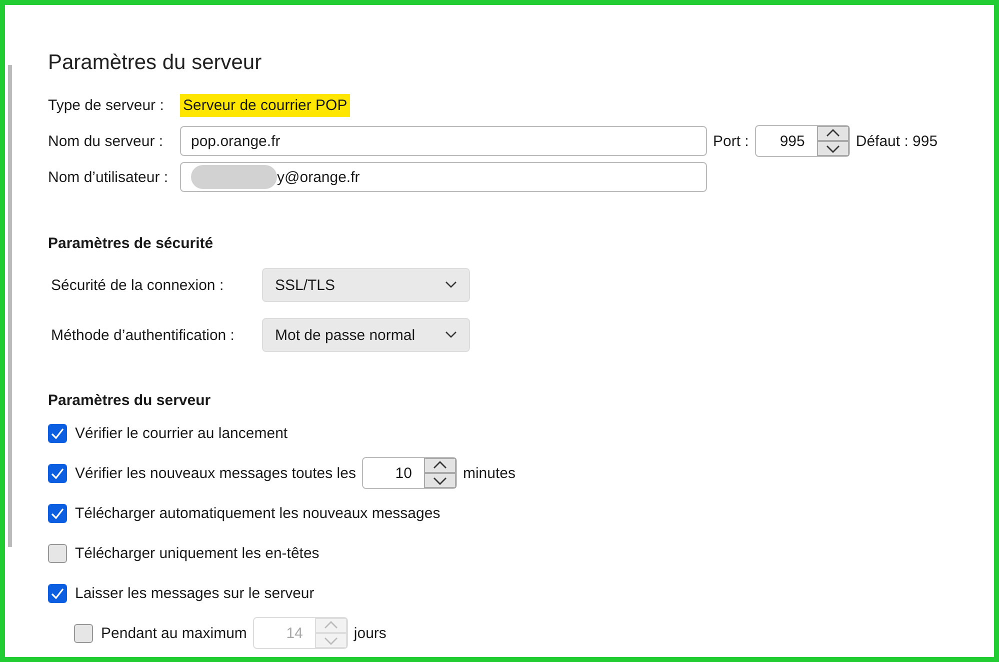 The height and width of the screenshot is (662, 999). Describe the element at coordinates (366, 285) in the screenshot. I see `dropdown: SSL/TLS` at that location.